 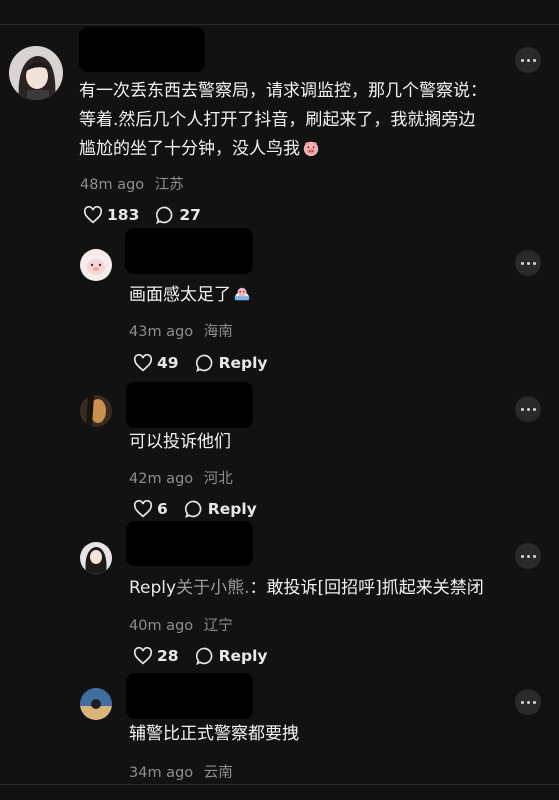 What do you see at coordinates (306, 588) in the screenshot?
I see `comment-text: Reply关于小熊.：敢投诉[回招呼]抓起来关禁闭` at bounding box center [306, 588].